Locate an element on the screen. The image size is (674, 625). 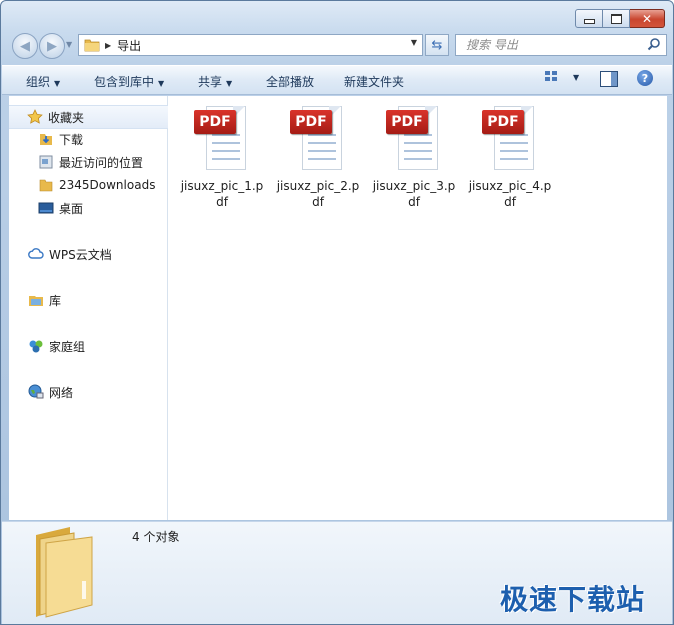
item-count: 4 个对象 is located at coordinates (156, 537).